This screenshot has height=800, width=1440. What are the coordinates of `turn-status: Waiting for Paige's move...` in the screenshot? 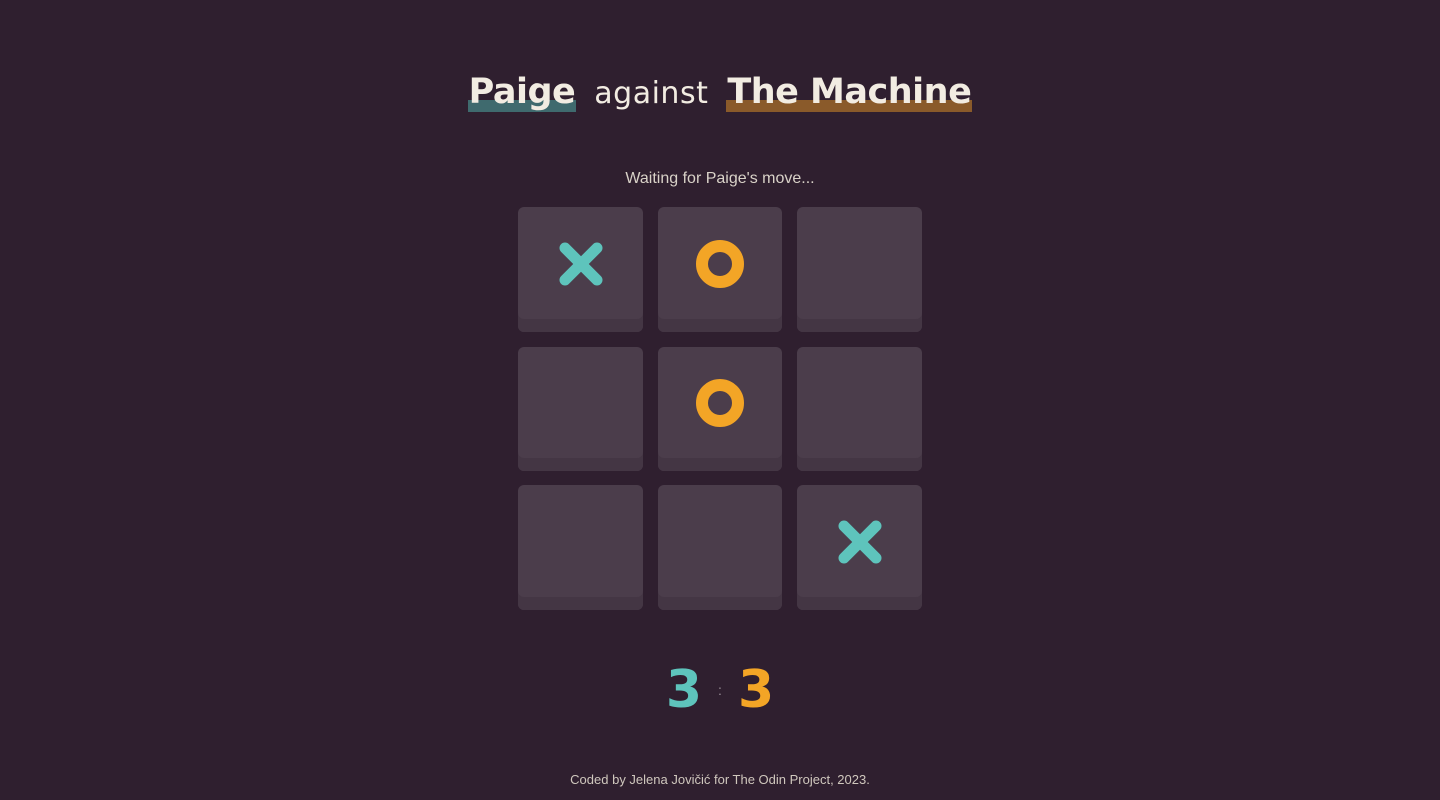 It's located at (720, 178).